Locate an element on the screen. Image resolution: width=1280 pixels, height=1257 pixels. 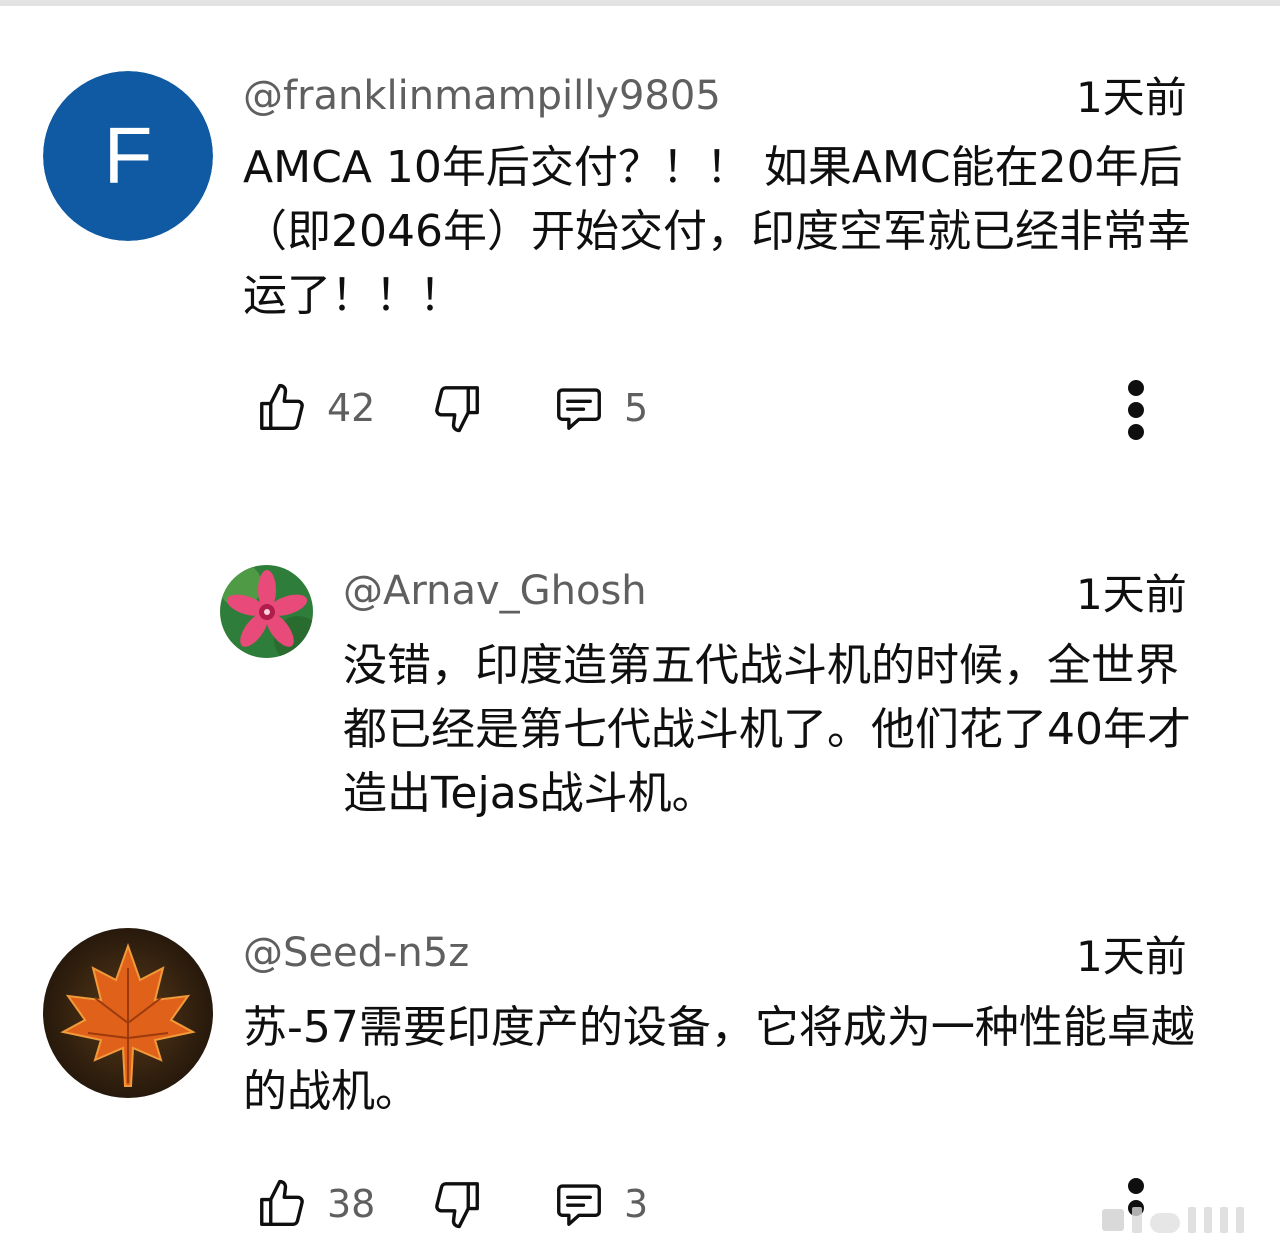
reply-count: 3 is located at coordinates (636, 1204).